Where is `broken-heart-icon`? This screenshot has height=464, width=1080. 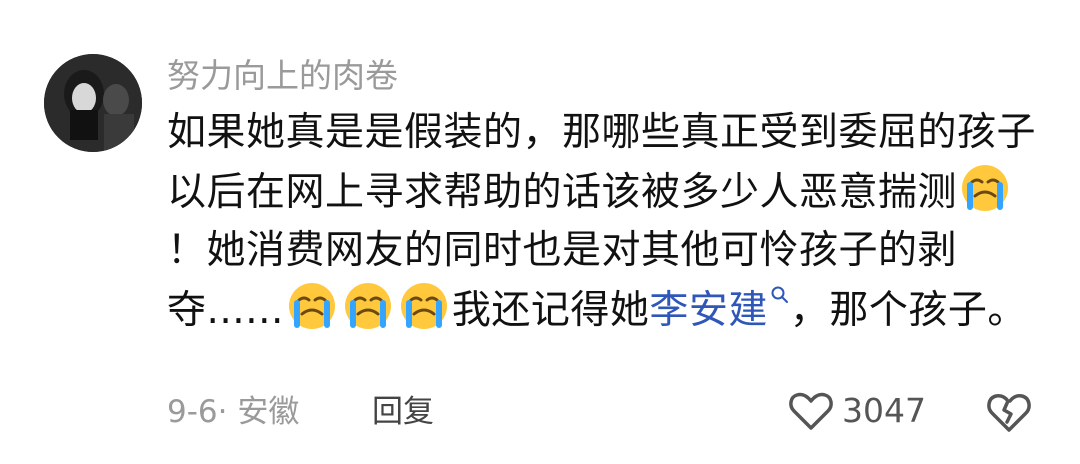
broken-heart-icon is located at coordinates (1009, 412).